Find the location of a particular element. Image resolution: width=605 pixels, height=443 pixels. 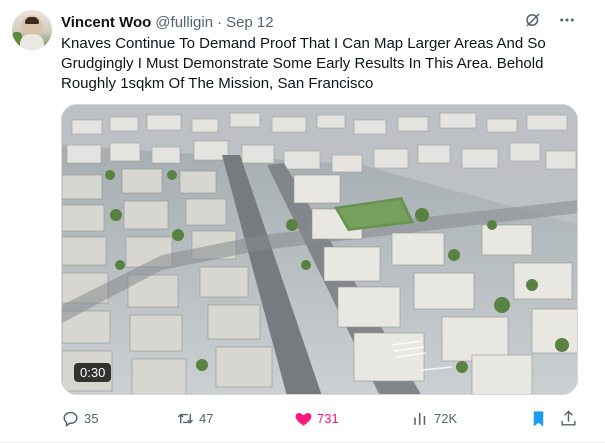

views-button: 72K is located at coordinates (434, 418).